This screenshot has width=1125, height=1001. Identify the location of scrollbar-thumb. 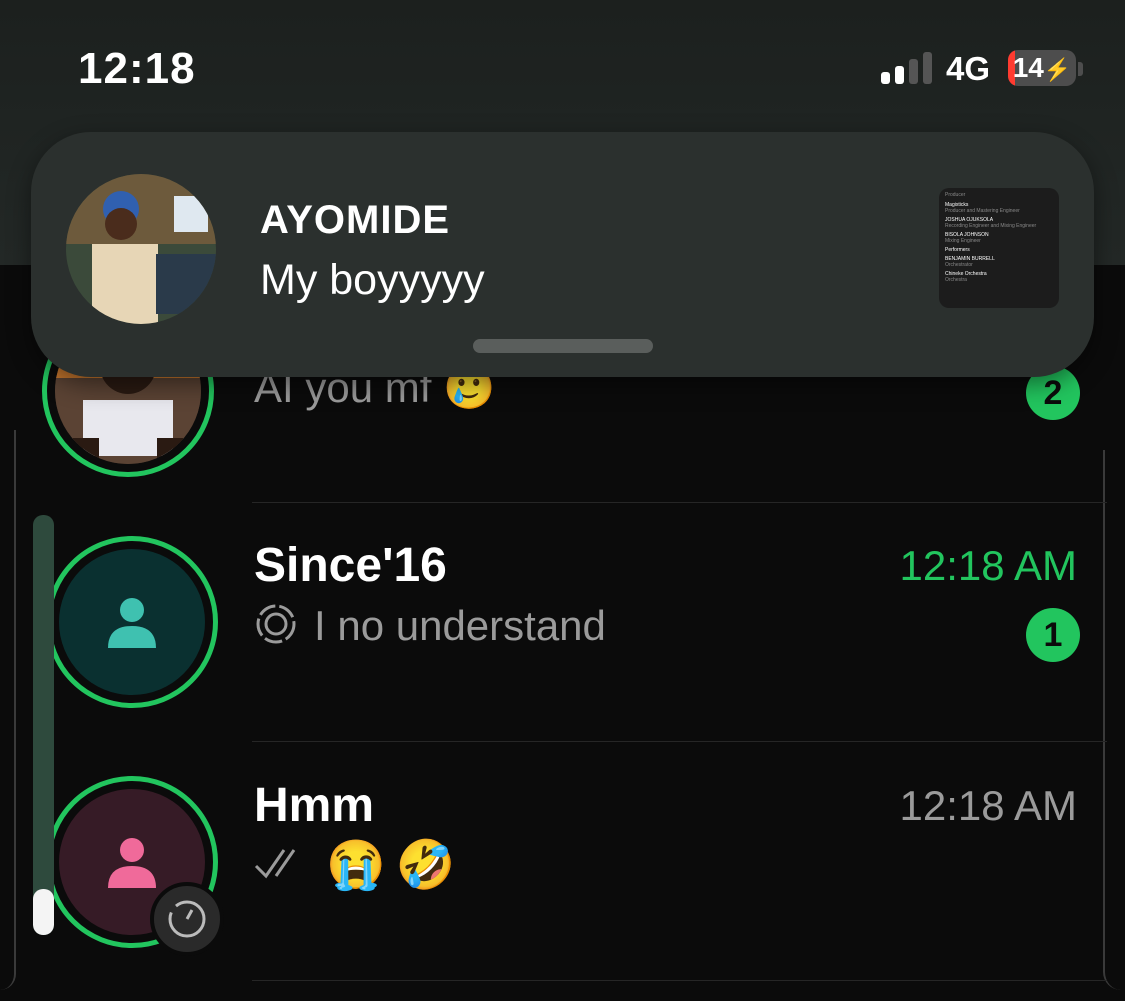
(43, 912).